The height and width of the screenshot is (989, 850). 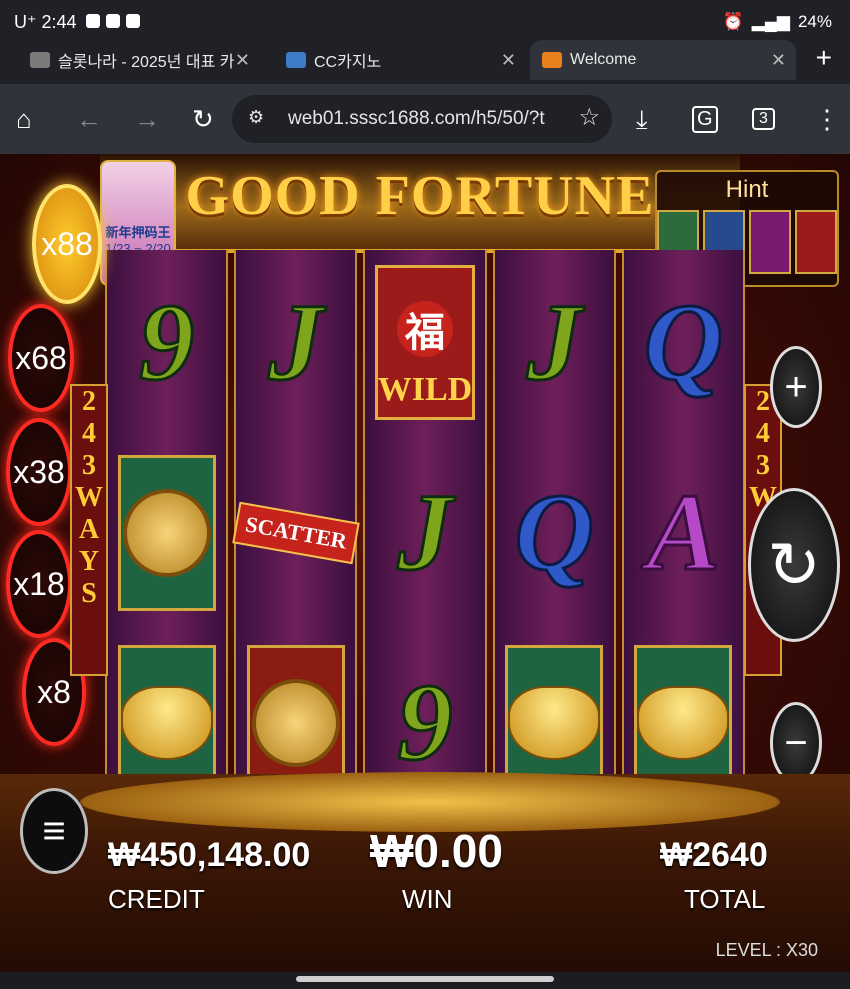 I want to click on reel-5: Q A, so click(x=683, y=530).